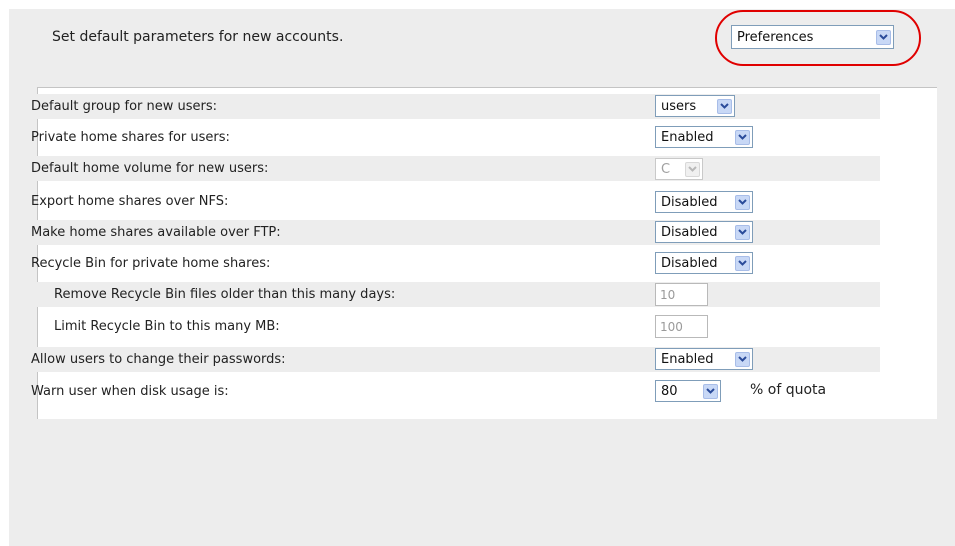 Image resolution: width=955 pixels, height=546 pixels. I want to click on annotation-highlight-ring, so click(818, 38).